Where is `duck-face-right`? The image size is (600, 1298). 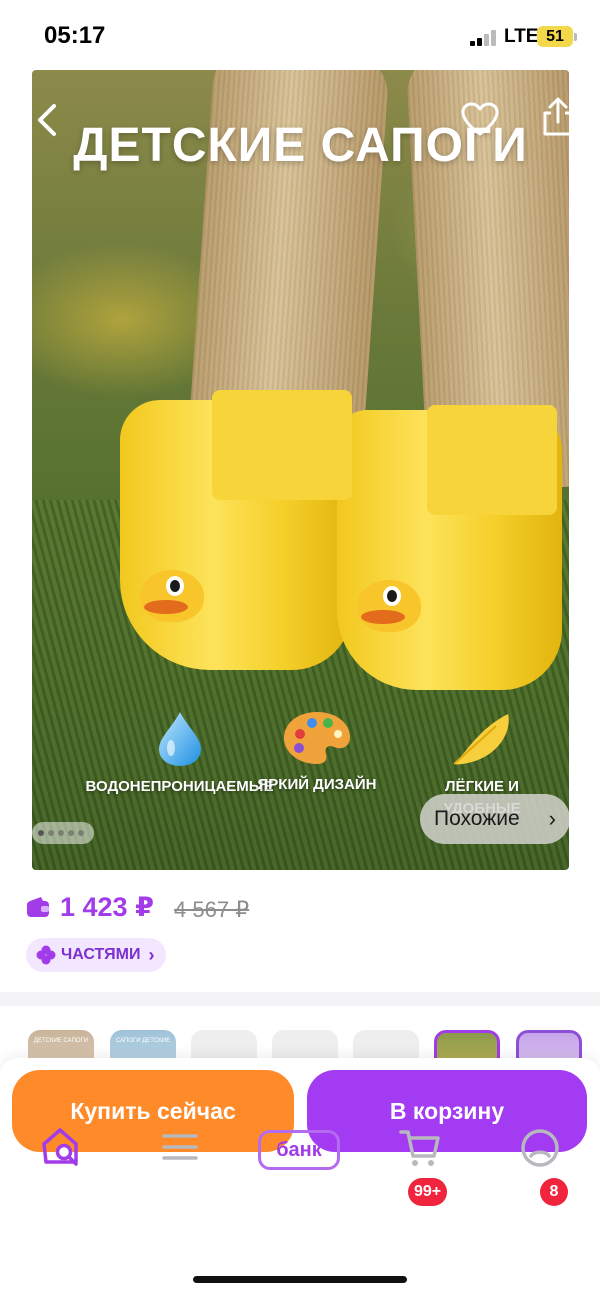
duck-face-right is located at coordinates (389, 606).